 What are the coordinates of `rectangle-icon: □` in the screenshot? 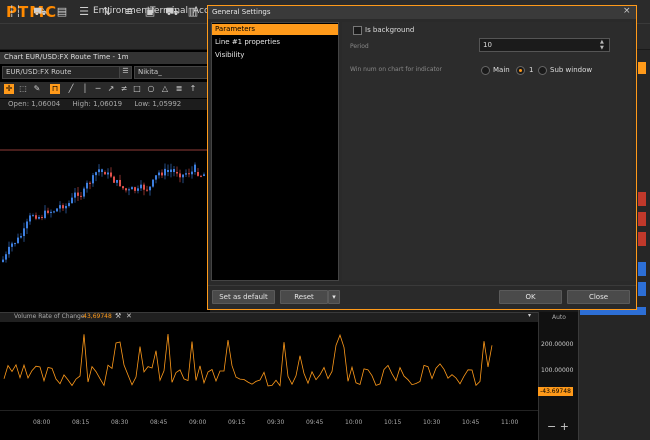 It's located at (137, 89).